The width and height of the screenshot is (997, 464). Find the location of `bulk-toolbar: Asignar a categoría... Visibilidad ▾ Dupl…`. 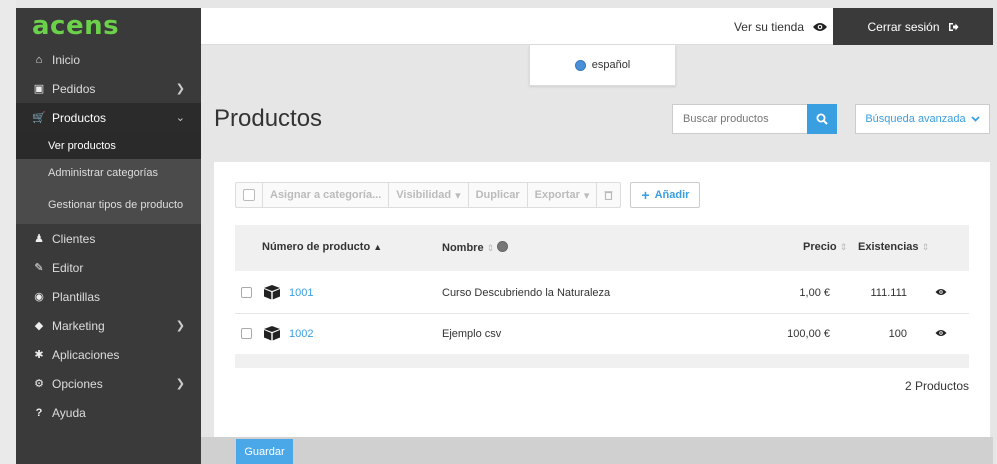

bulk-toolbar: Asignar a categoría... Visibilidad ▾ Dupl… is located at coordinates (468, 195).